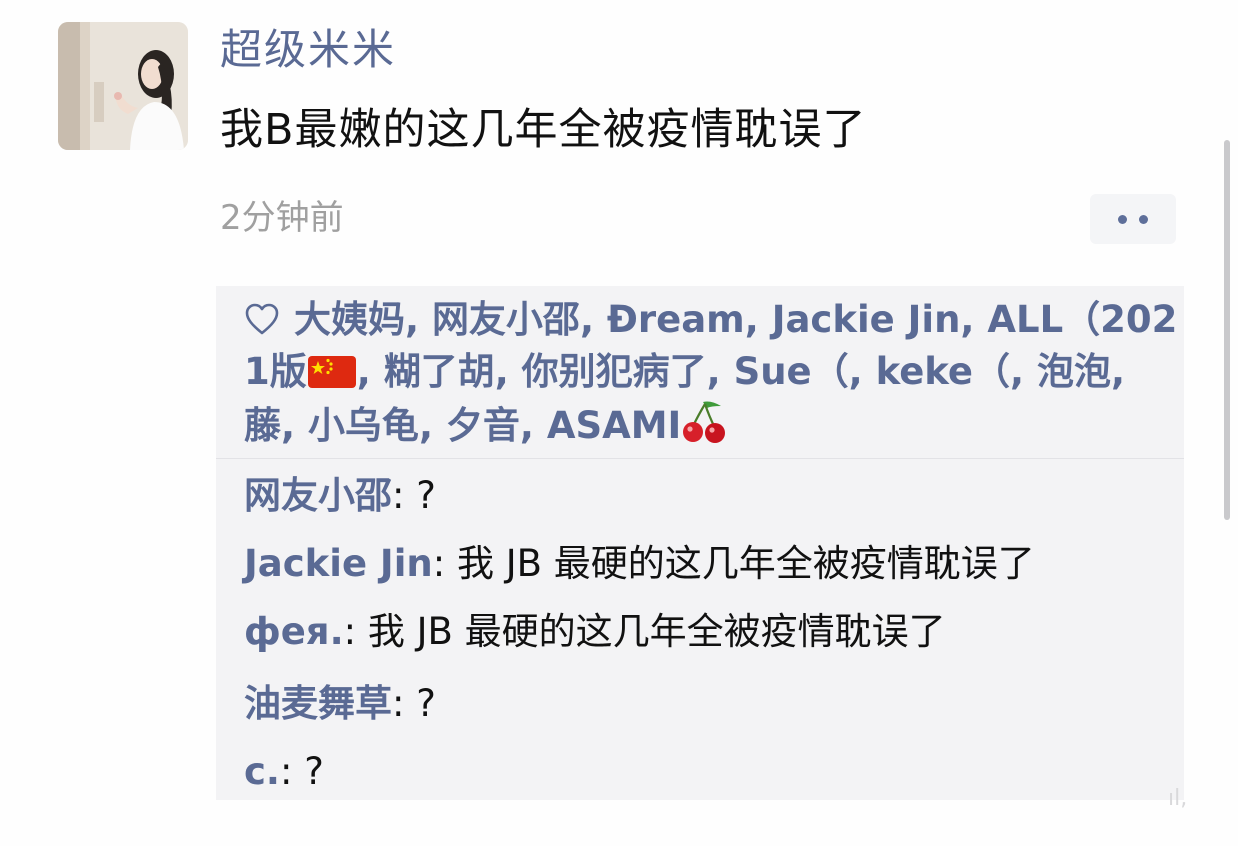  I want to click on like-name: 你别犯病了, so click(614, 371).